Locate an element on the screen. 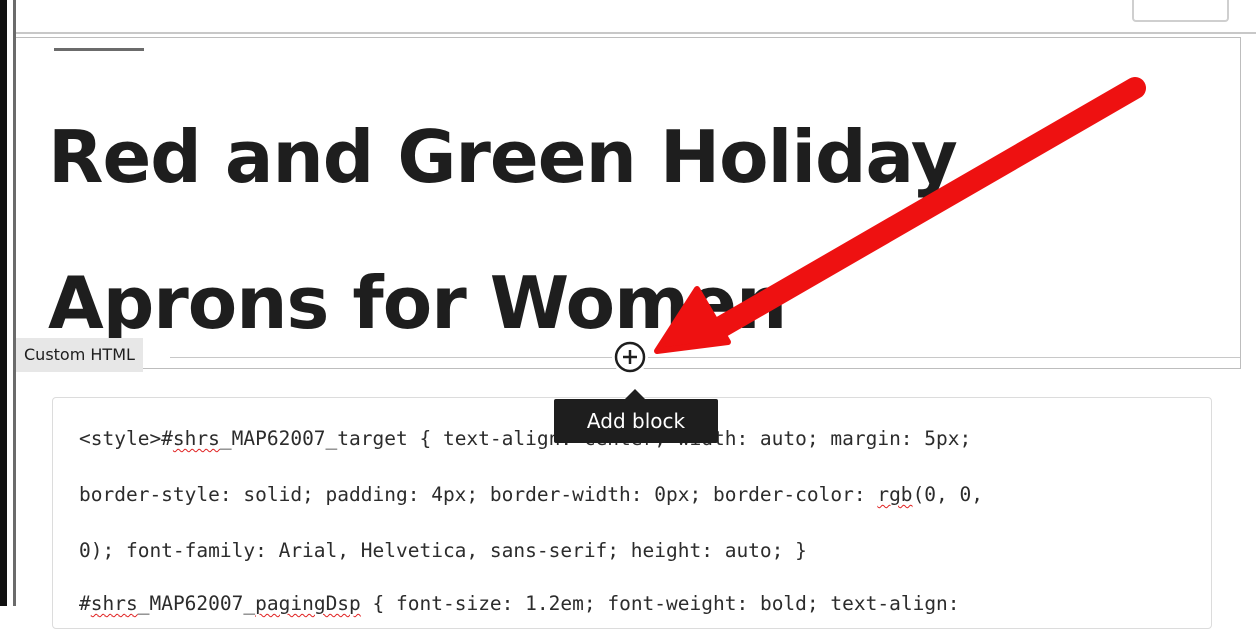 This screenshot has width=1256, height=629. inserter-line is located at coordinates (705, 357).